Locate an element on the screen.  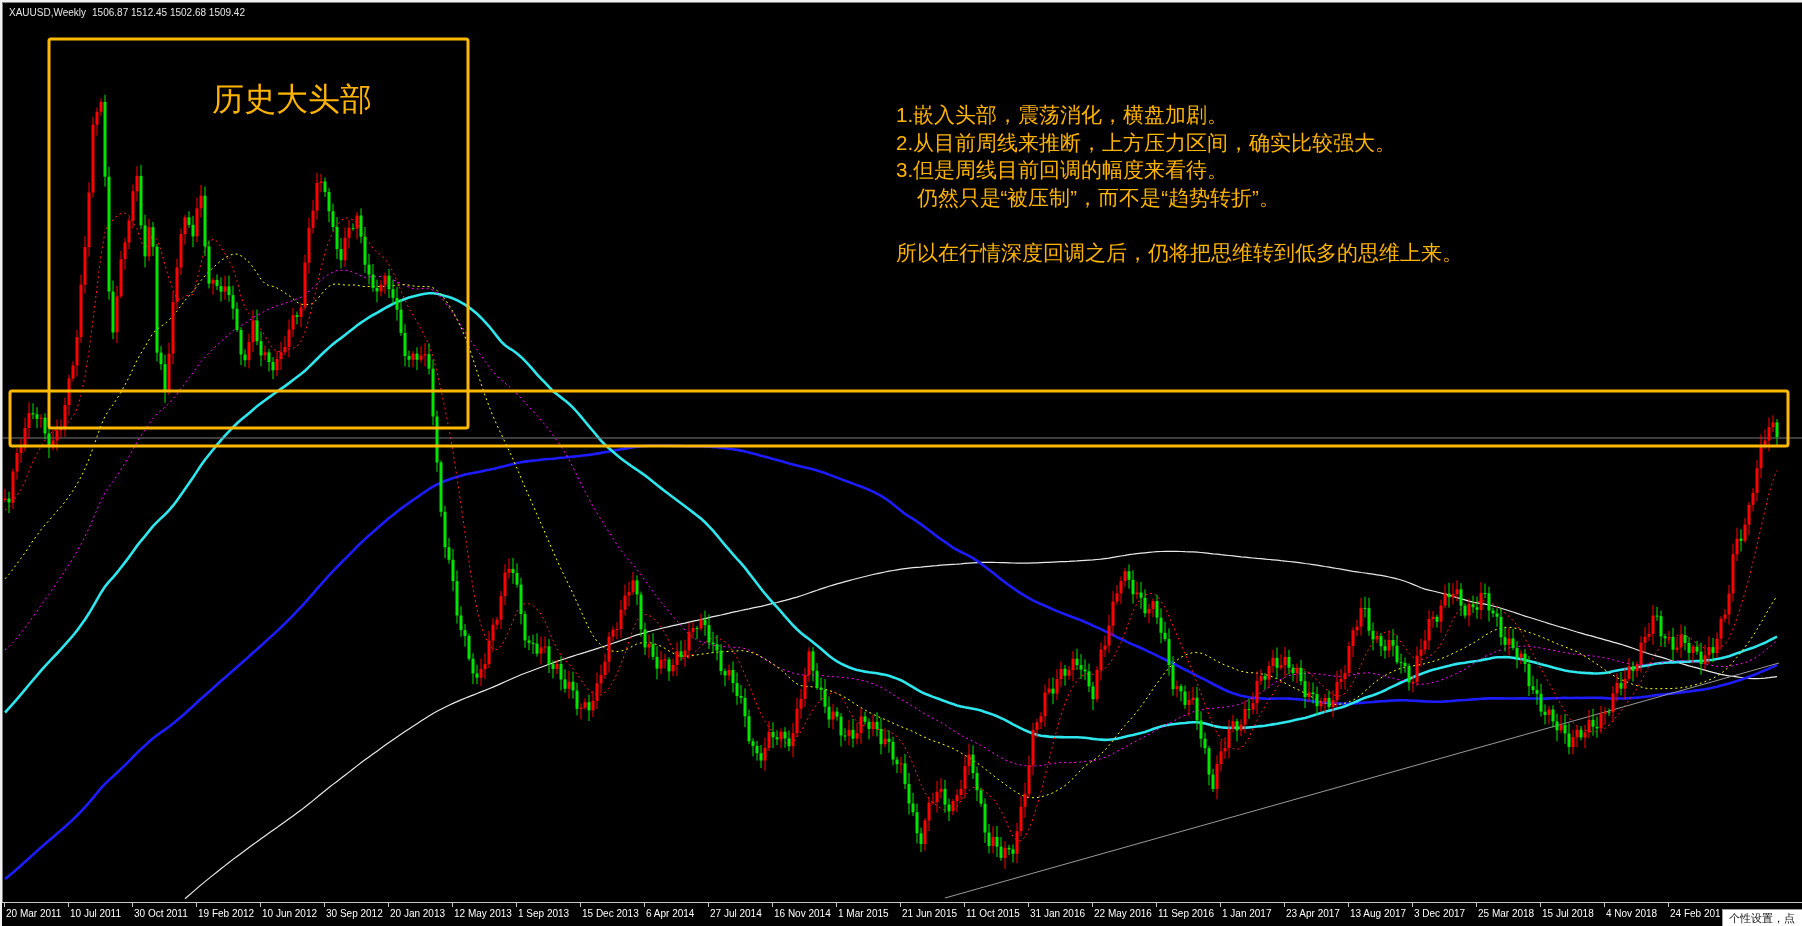
axis-date-label: 19 Feb 2012 is located at coordinates (226, 913).